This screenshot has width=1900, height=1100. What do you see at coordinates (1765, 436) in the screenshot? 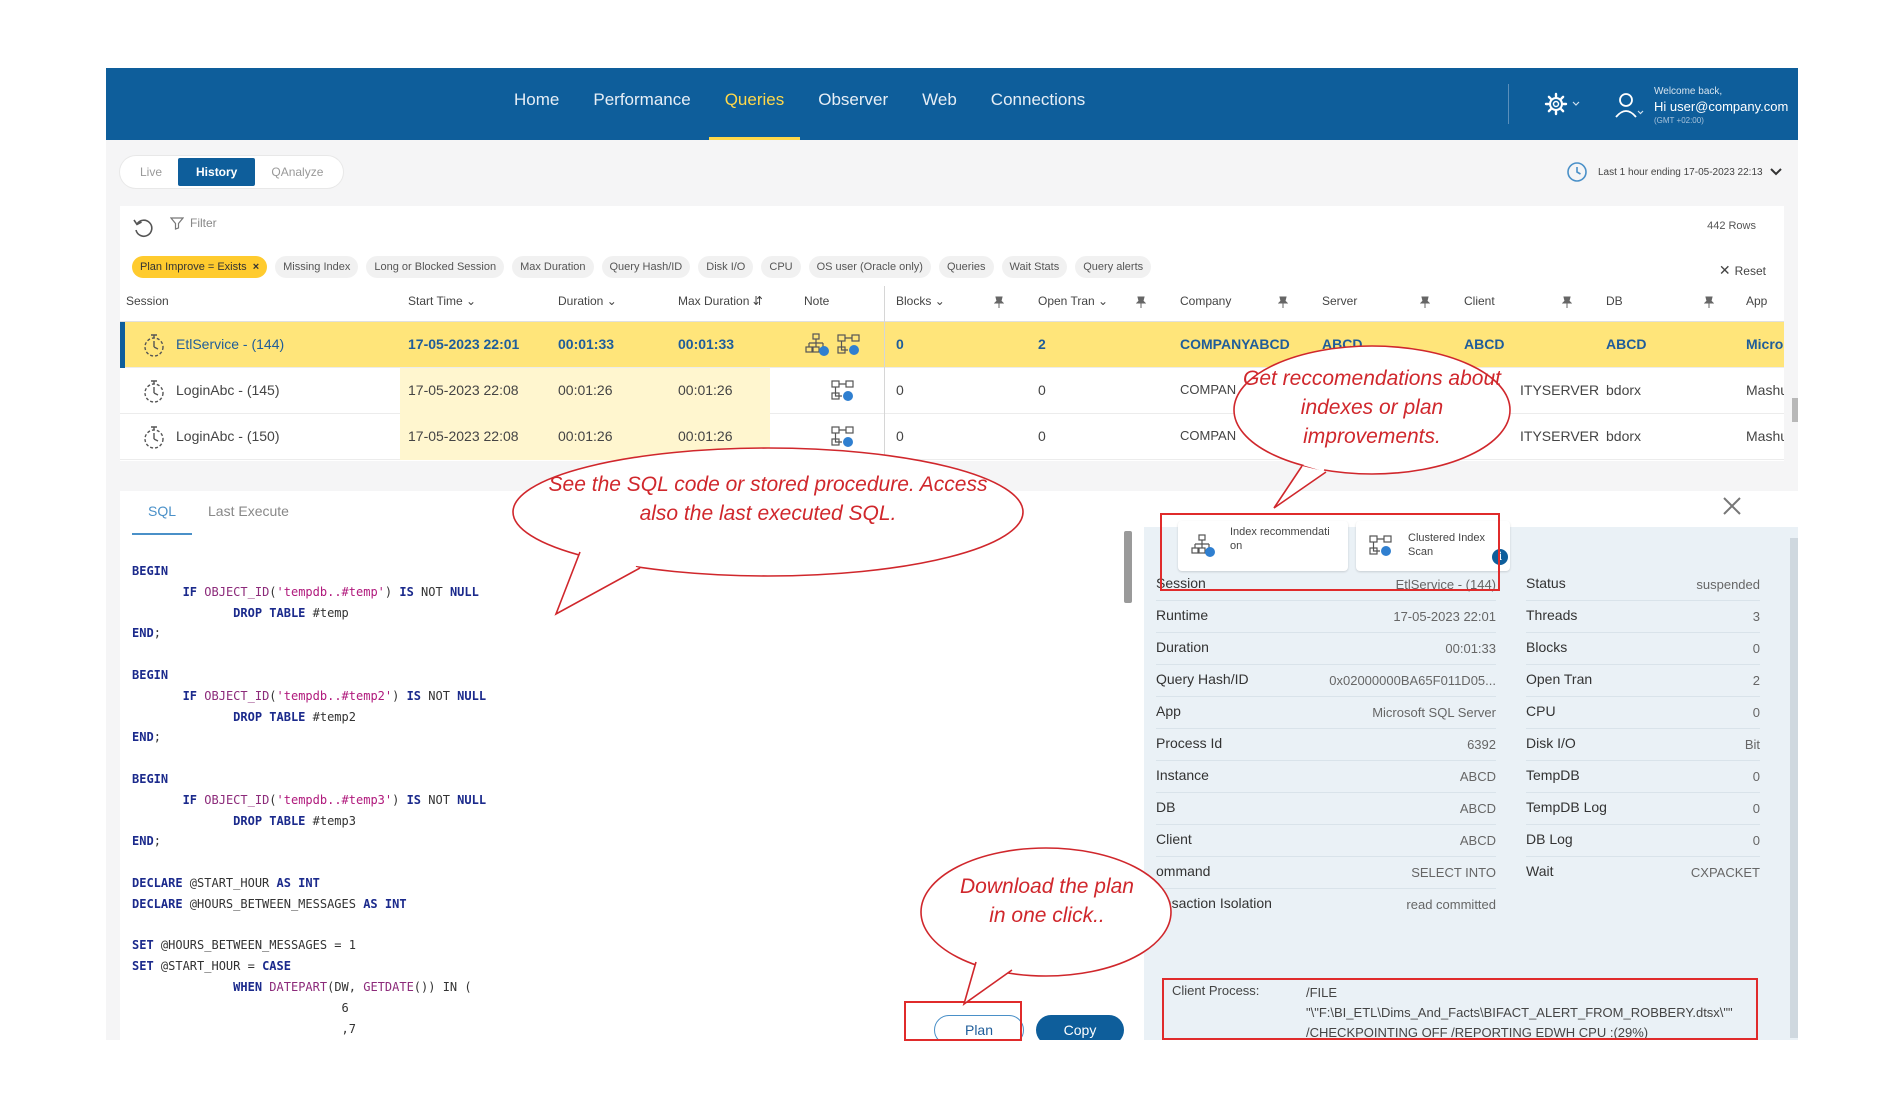
I see `cell-app: Mashup` at bounding box center [1765, 436].